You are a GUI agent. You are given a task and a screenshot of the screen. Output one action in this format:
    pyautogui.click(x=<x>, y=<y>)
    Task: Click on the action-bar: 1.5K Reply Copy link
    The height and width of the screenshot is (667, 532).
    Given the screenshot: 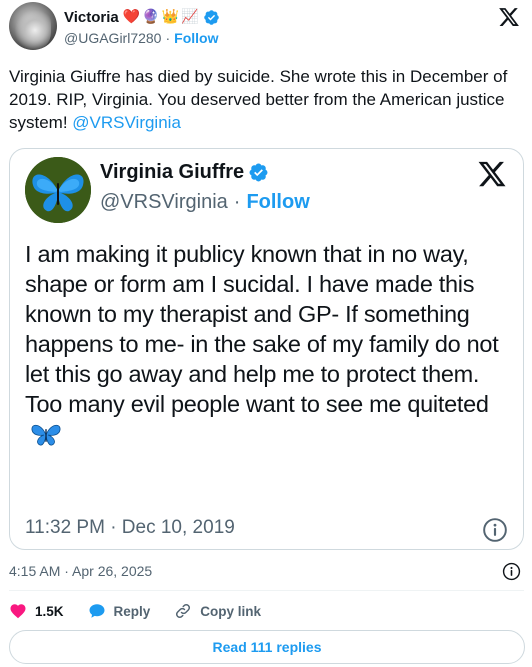 What is the action you would take?
    pyautogui.click(x=147, y=611)
    